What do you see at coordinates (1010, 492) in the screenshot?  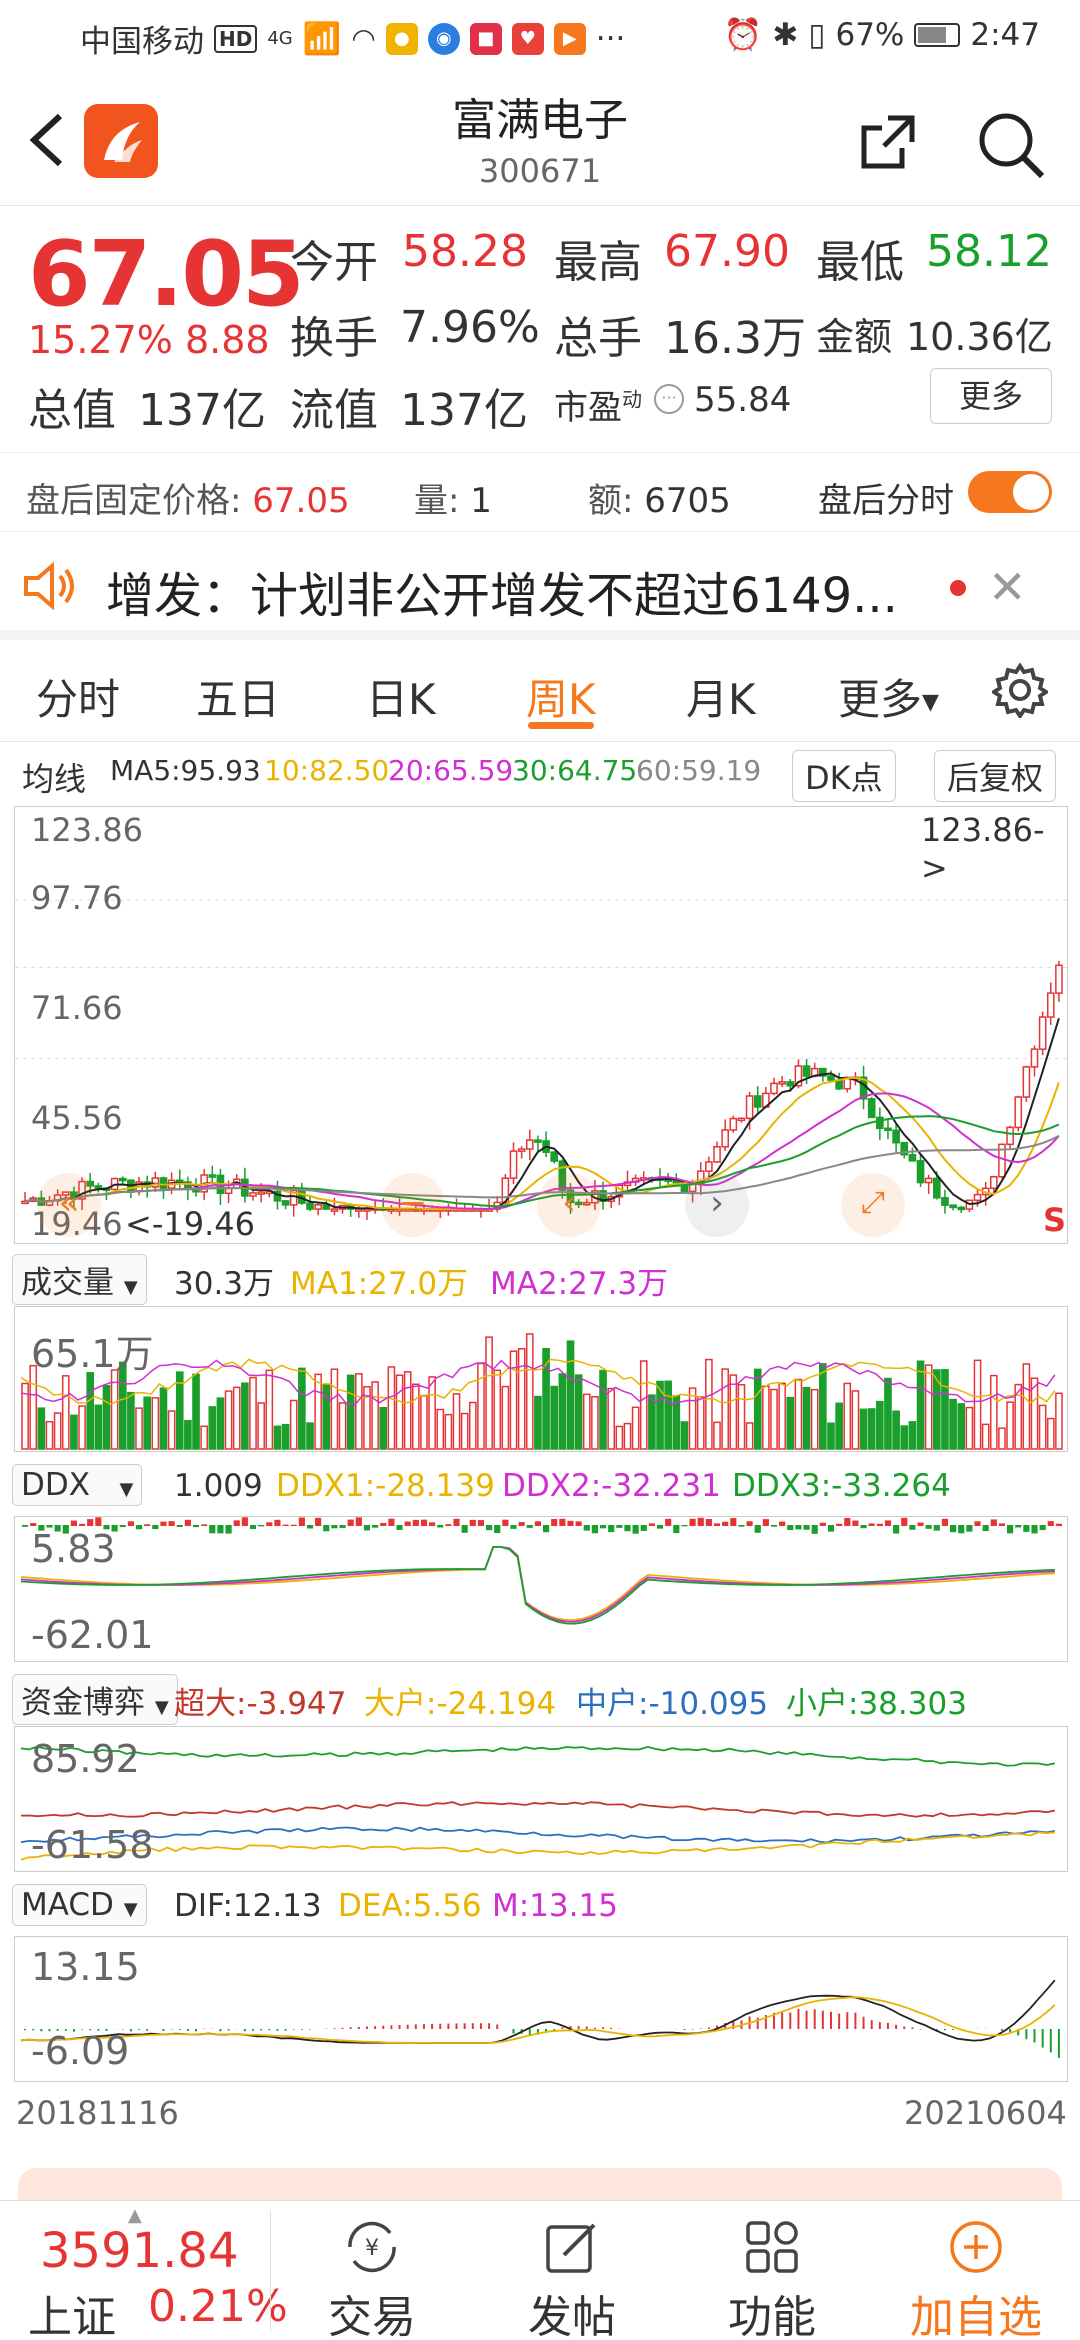 I see `after-hours-toggle` at bounding box center [1010, 492].